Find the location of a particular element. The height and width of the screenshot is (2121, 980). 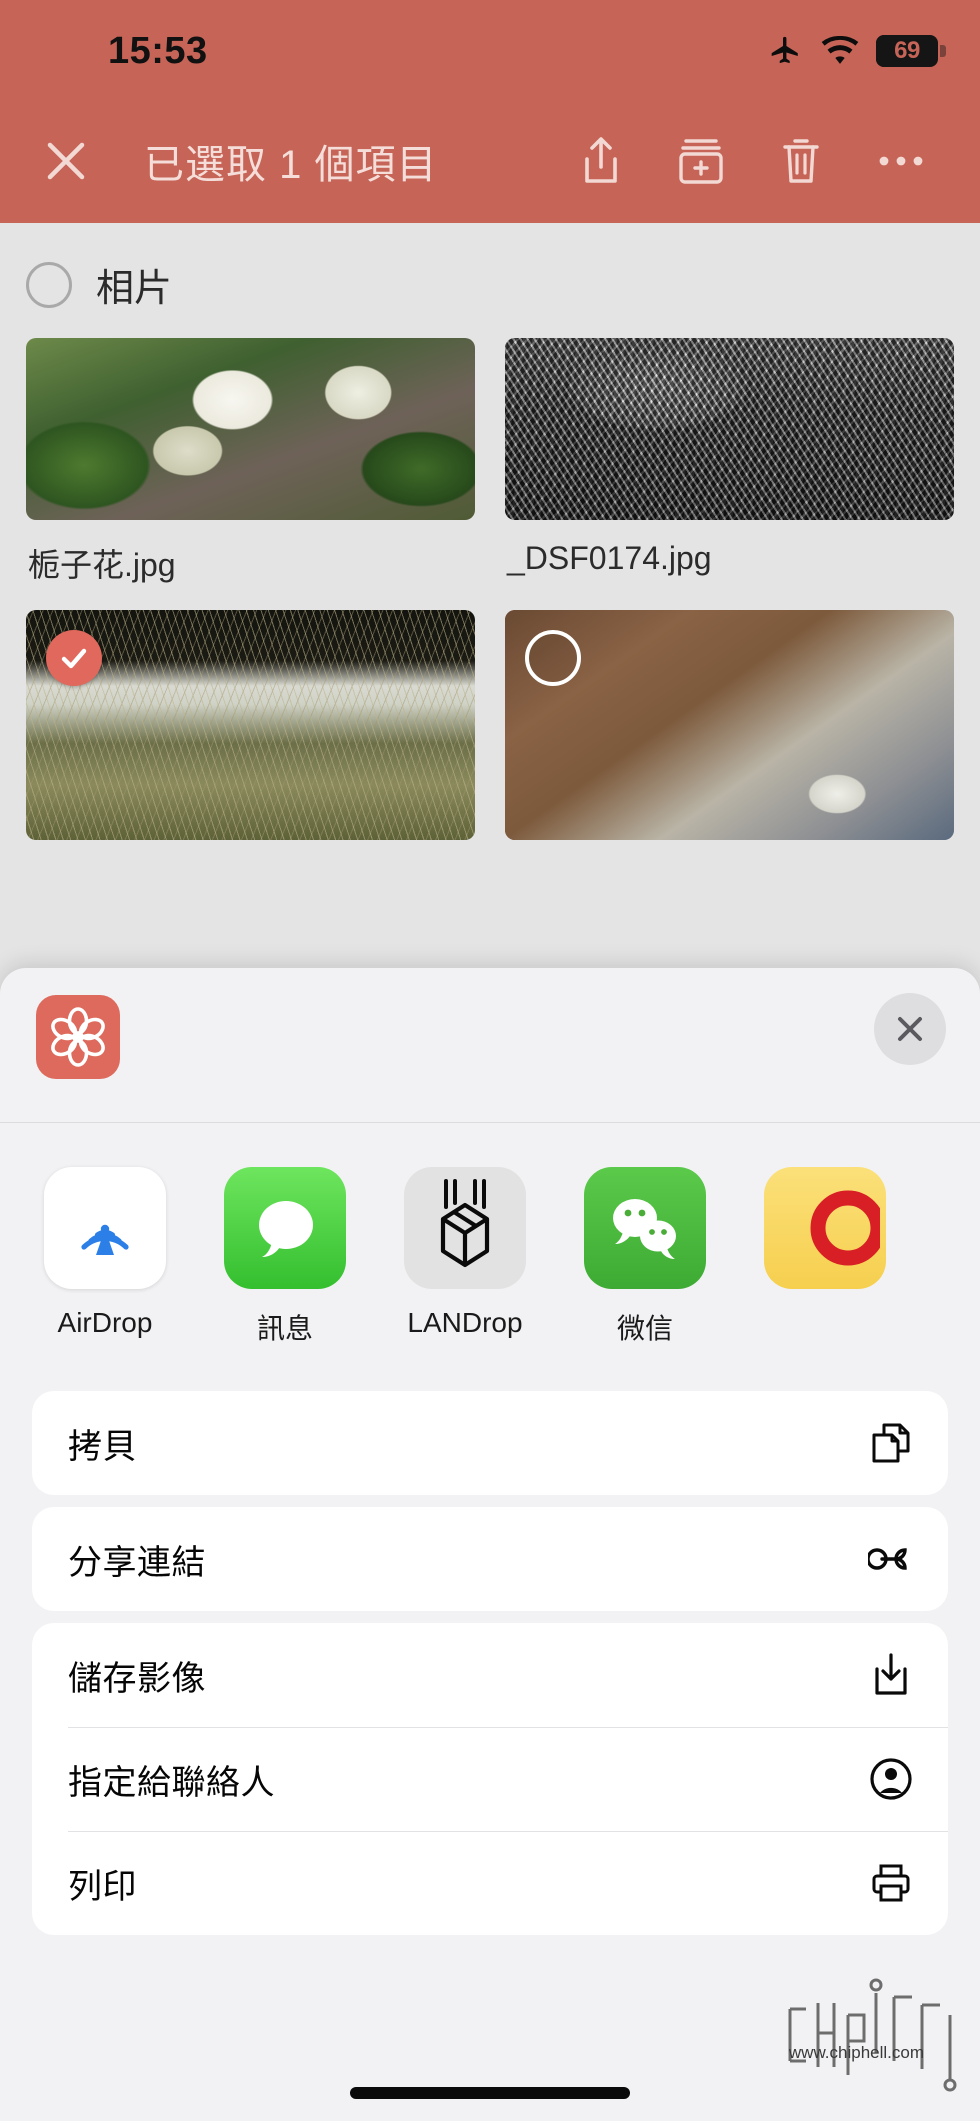

link-glyph is located at coordinates (887, 1559).